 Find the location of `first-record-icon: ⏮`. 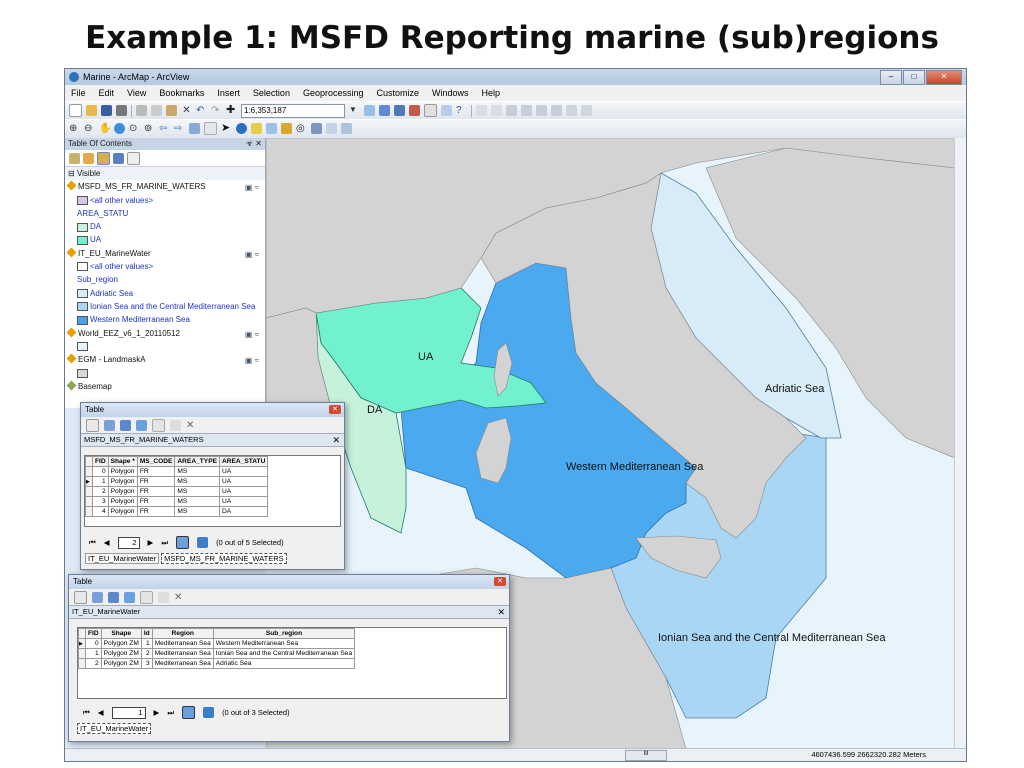

first-record-icon: ⏮ is located at coordinates (86, 713).